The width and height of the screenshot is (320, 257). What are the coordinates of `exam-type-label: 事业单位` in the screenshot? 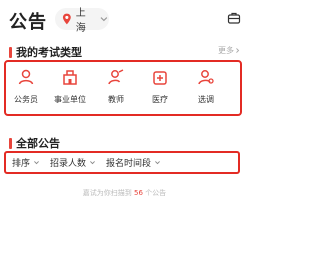 It's located at (70, 99).